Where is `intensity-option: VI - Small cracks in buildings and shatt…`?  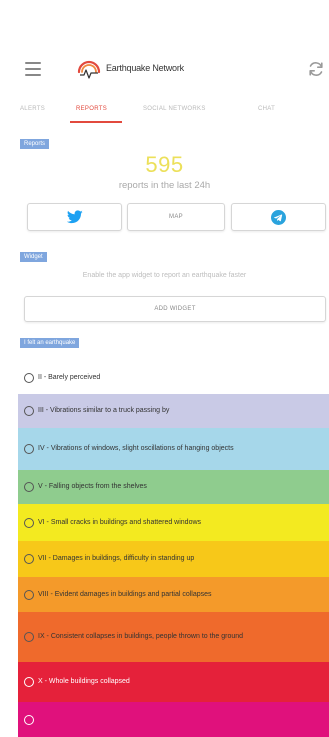
intensity-option: VI - Small cracks in buildings and shatt… is located at coordinates (173, 522).